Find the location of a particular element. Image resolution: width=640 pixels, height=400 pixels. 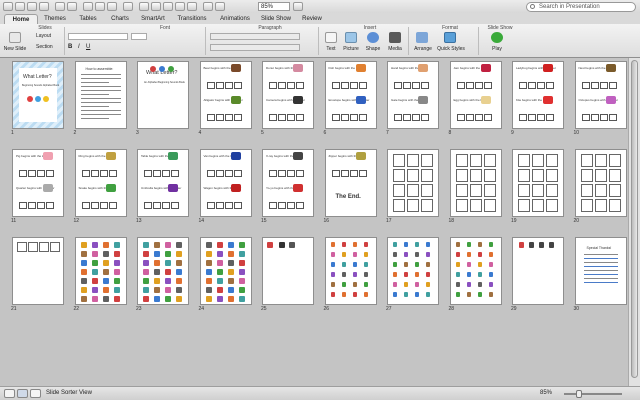

letter-item is located at coordinates (332, 254).